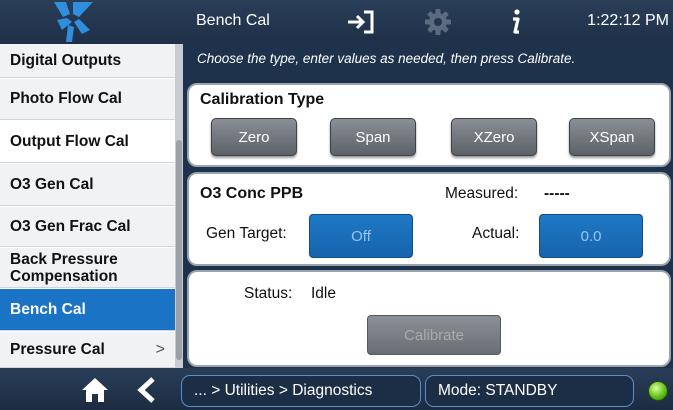  What do you see at coordinates (434, 335) in the screenshot?
I see `calibrate-button: Calibrate` at bounding box center [434, 335].